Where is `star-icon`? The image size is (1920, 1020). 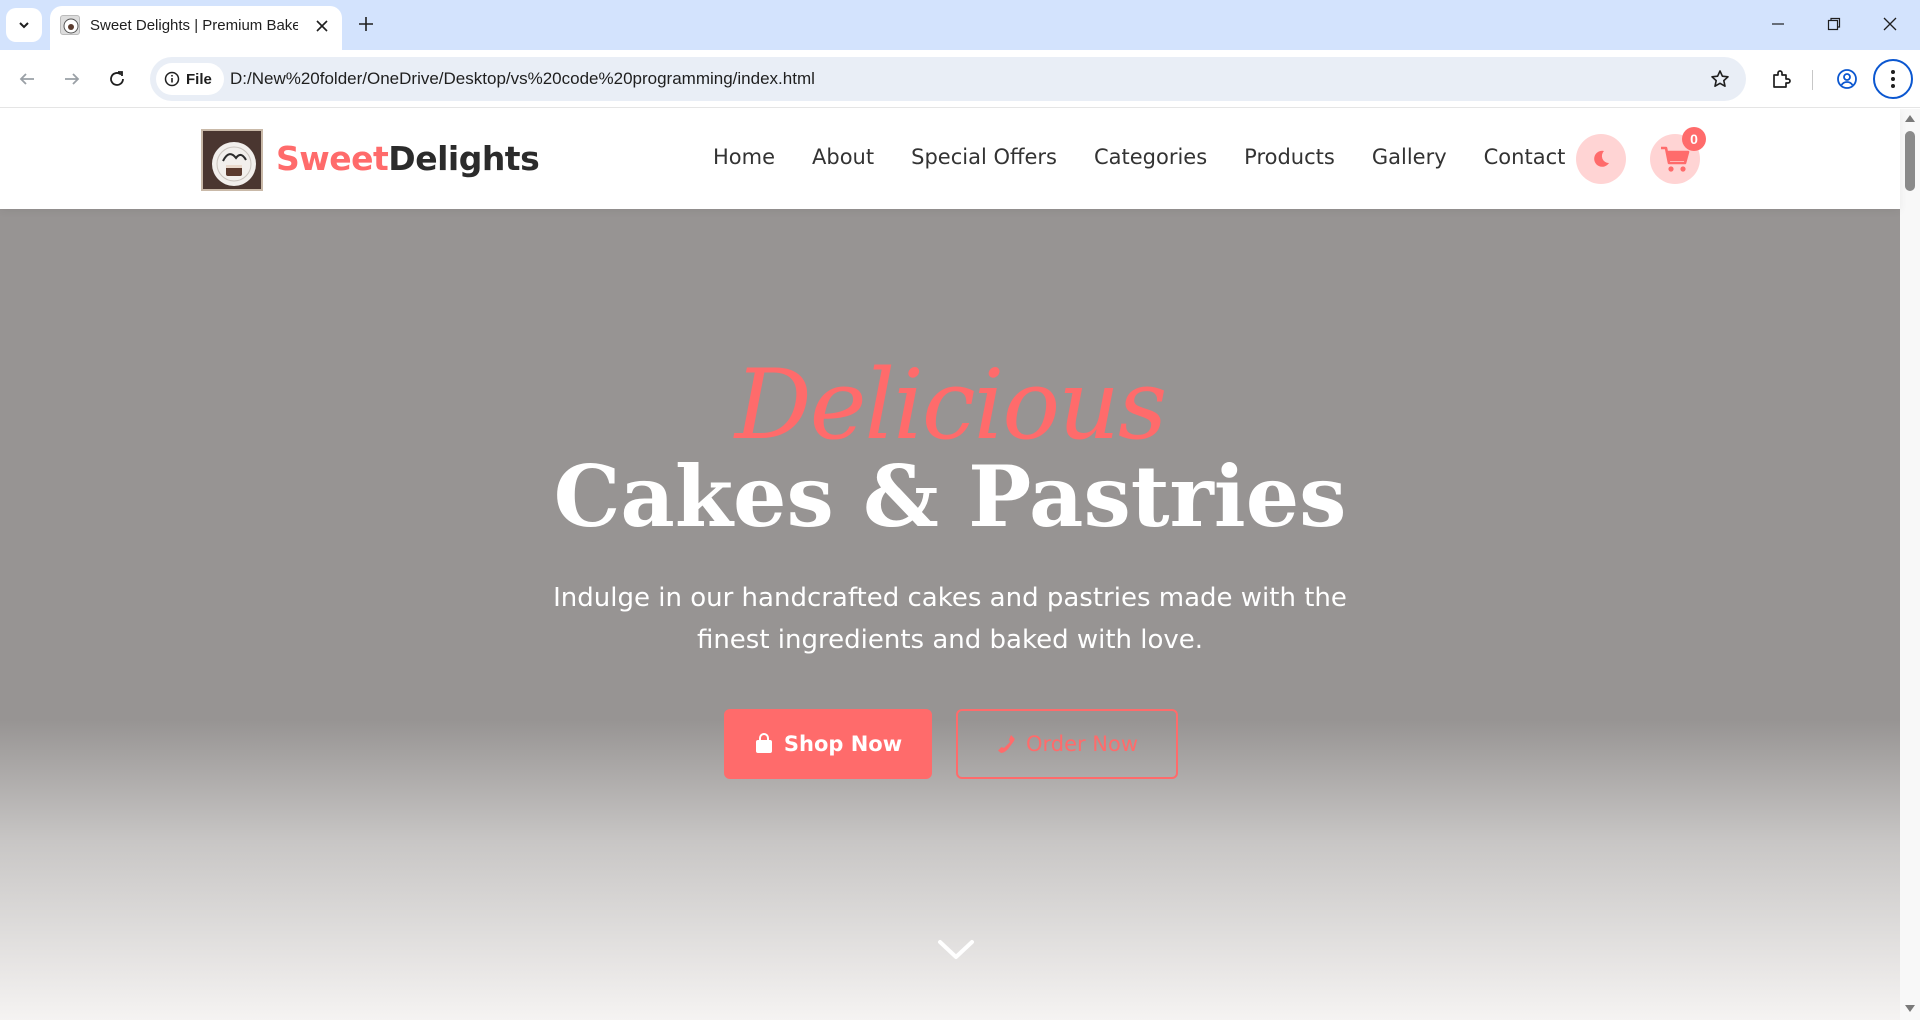 star-icon is located at coordinates (1720, 78).